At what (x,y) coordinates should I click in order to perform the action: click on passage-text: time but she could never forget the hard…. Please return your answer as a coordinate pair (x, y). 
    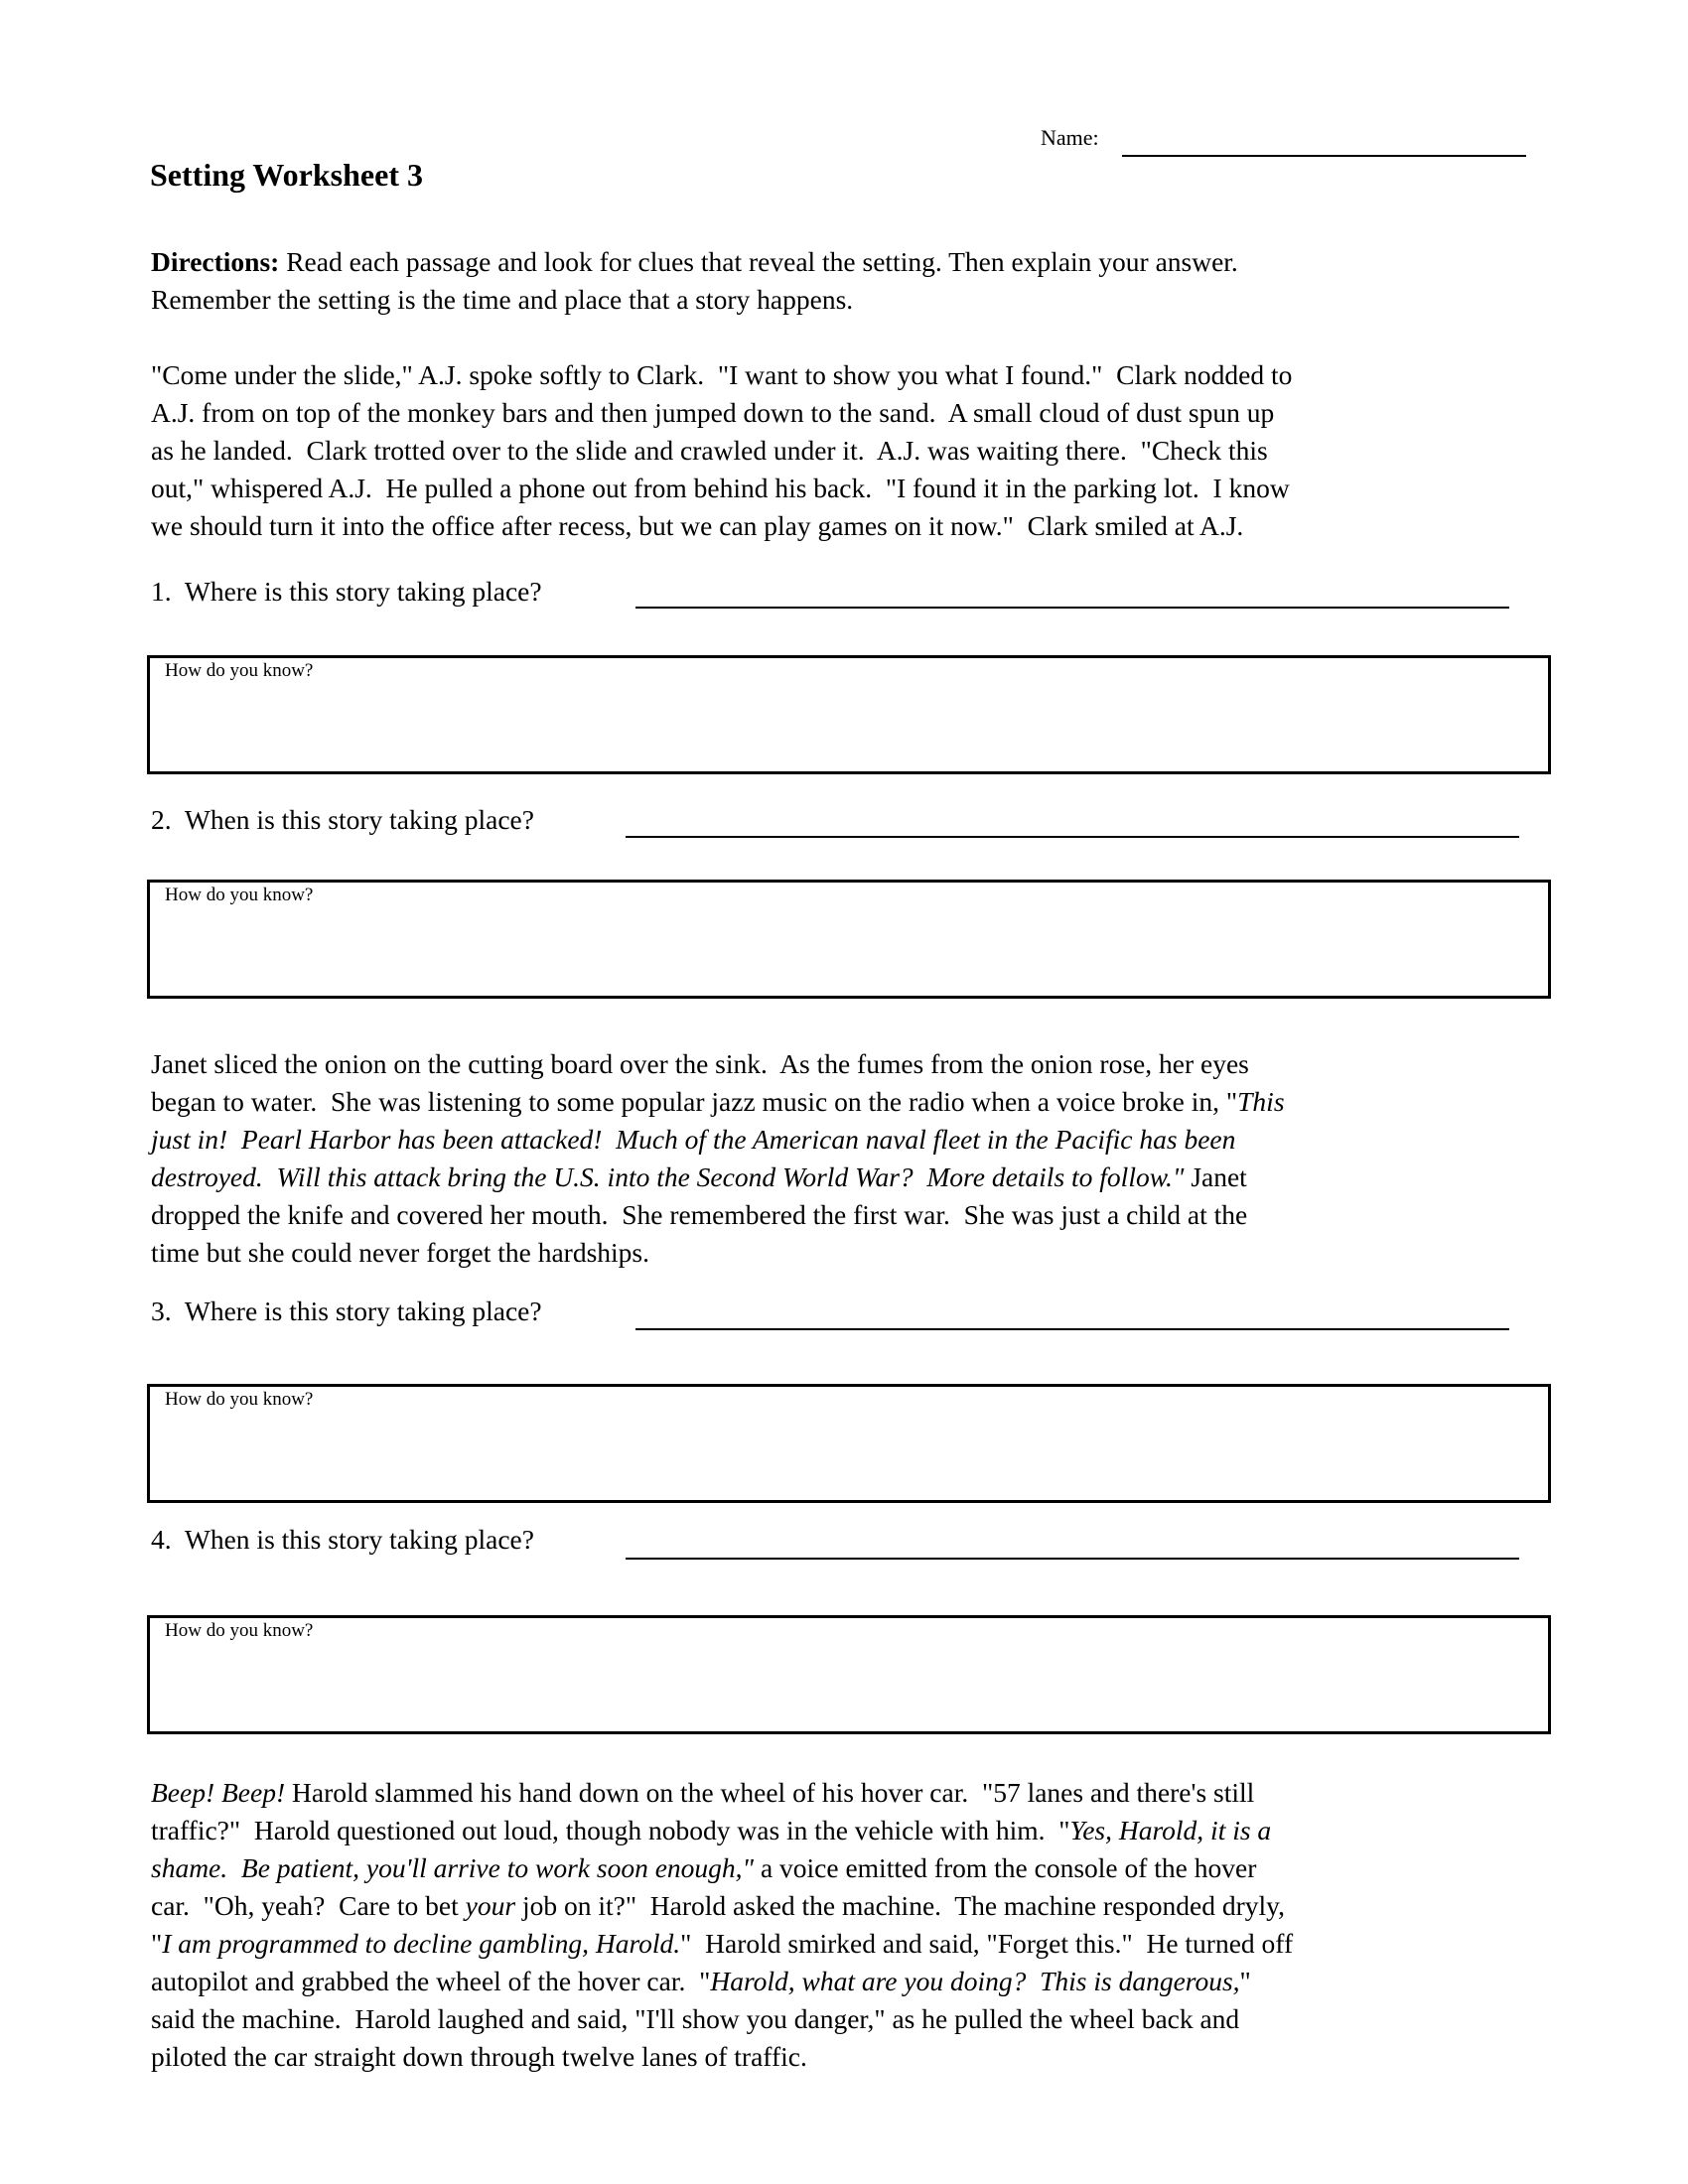
    Looking at the image, I should click on (400, 1252).